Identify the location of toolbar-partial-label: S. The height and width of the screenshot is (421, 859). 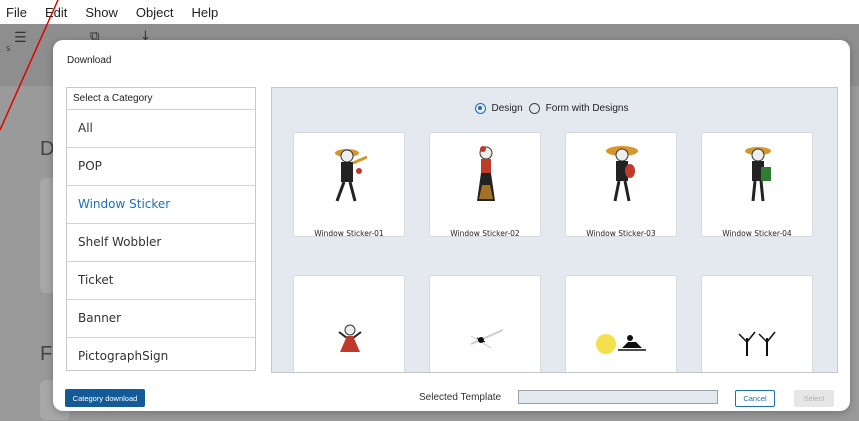
(8, 49).